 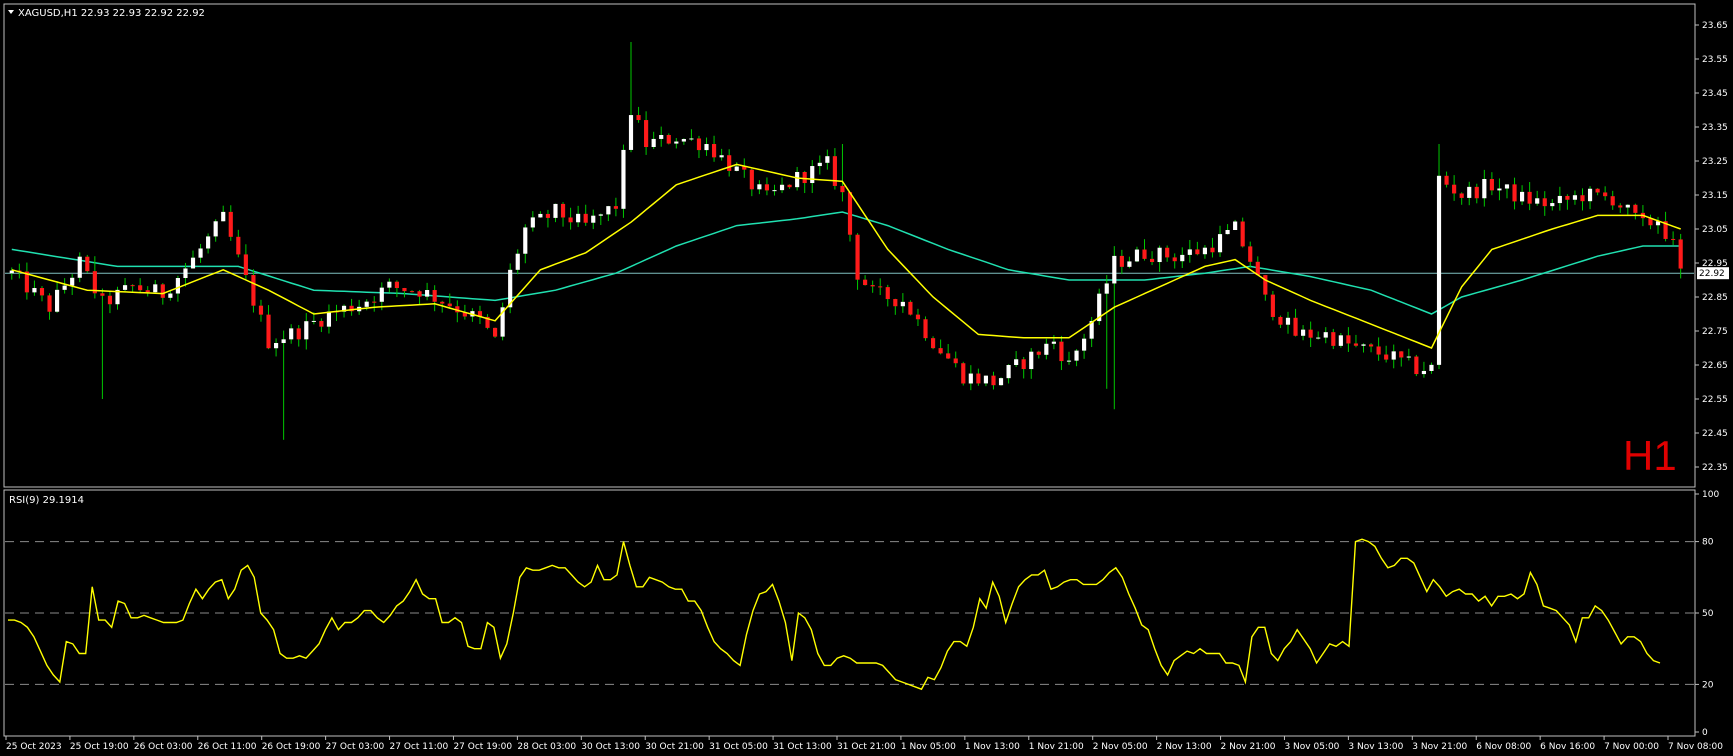 I want to click on time-tick-label: 7 Nov 00:00, so click(x=1631, y=747).